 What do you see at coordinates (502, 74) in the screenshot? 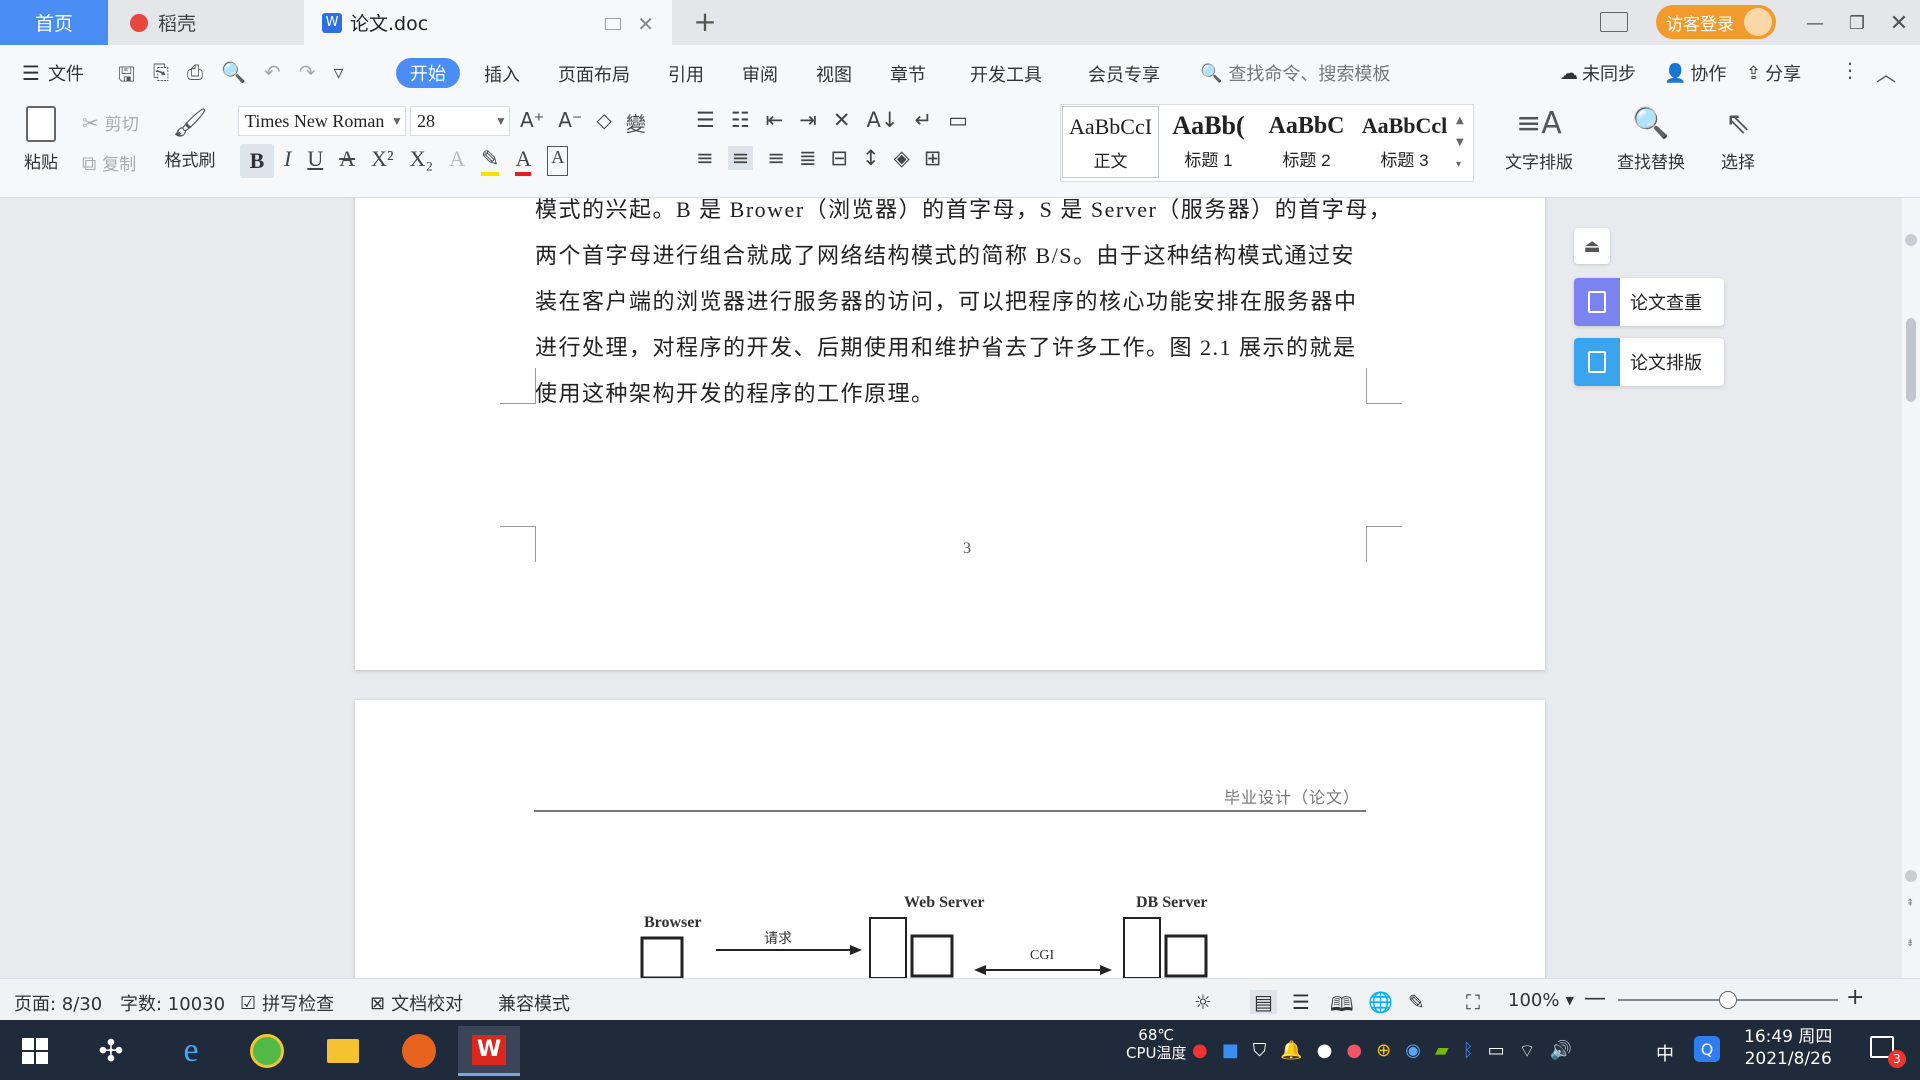
I see `menu-insert: 插入` at bounding box center [502, 74].